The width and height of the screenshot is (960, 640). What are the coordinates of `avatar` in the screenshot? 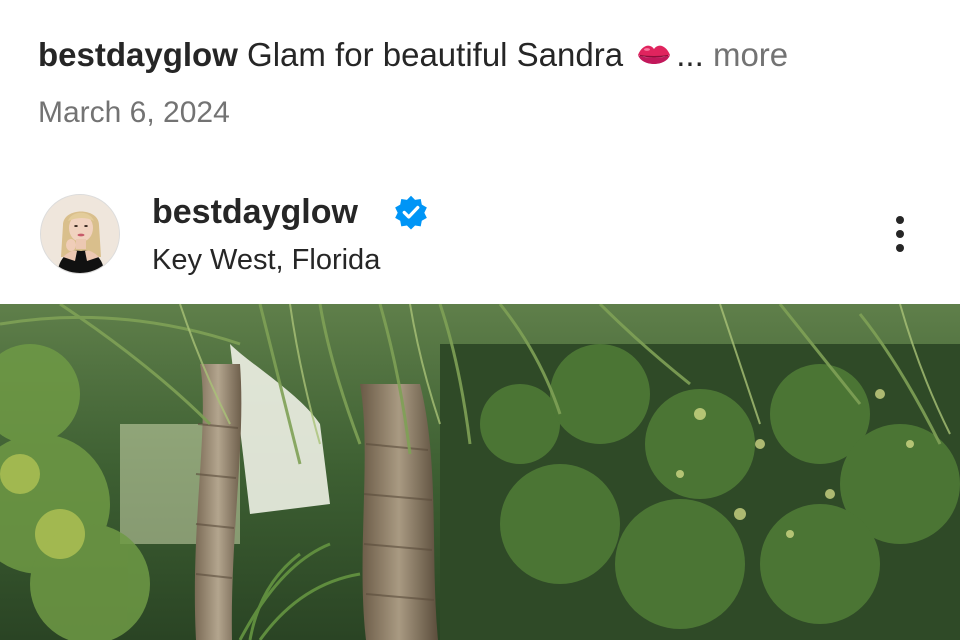 It's located at (80, 234).